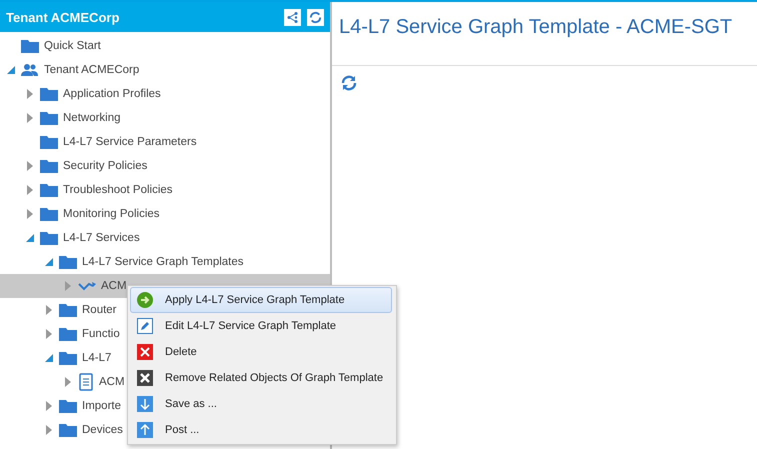 The height and width of the screenshot is (449, 757). What do you see at coordinates (63, 17) in the screenshot?
I see `sidebar-title: Tenant ACMECorp` at bounding box center [63, 17].